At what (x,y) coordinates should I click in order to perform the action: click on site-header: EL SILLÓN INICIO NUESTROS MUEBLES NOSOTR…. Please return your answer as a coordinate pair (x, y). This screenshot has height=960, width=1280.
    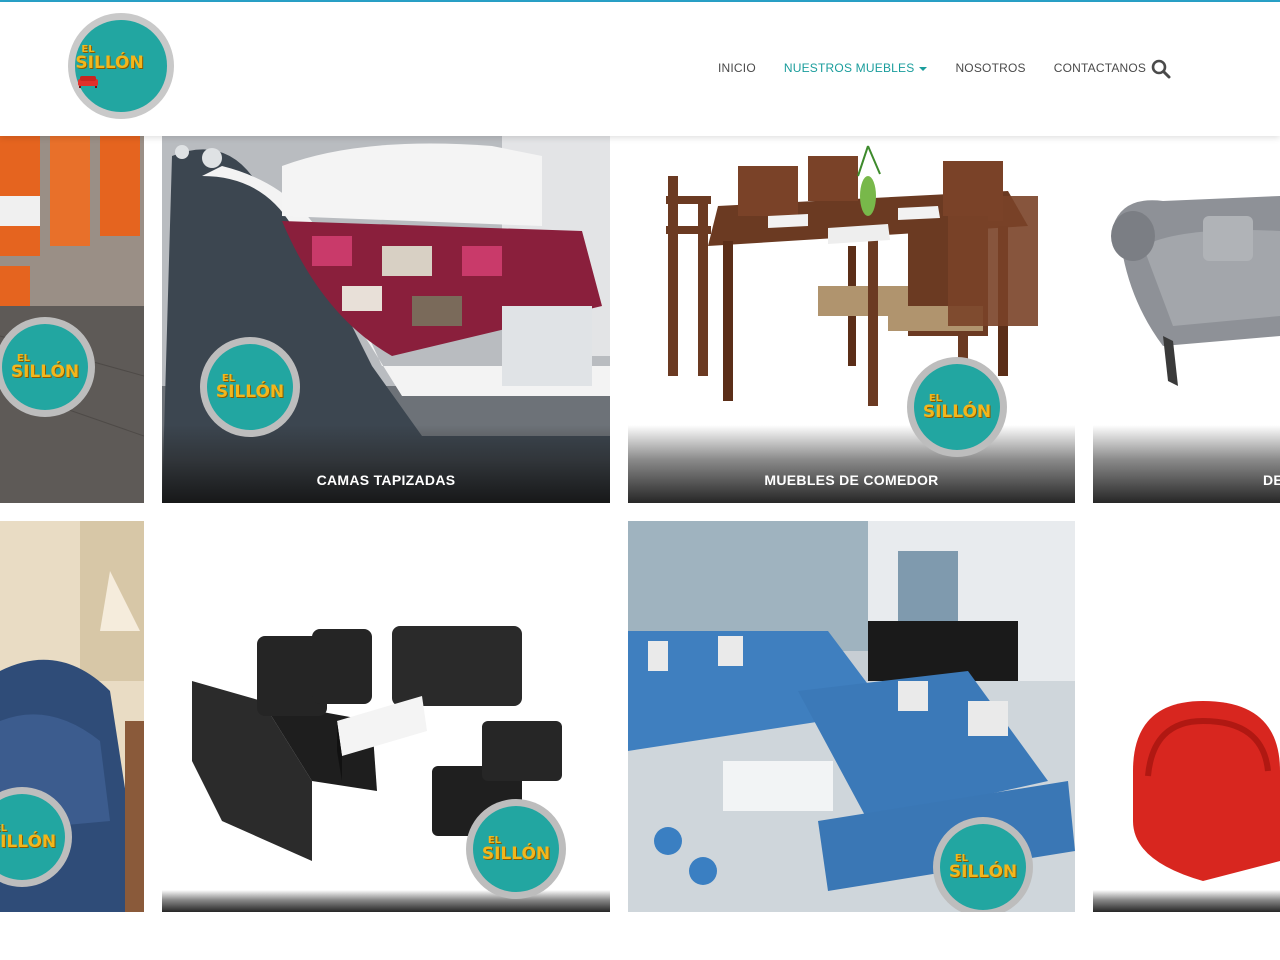
    Looking at the image, I should click on (640, 69).